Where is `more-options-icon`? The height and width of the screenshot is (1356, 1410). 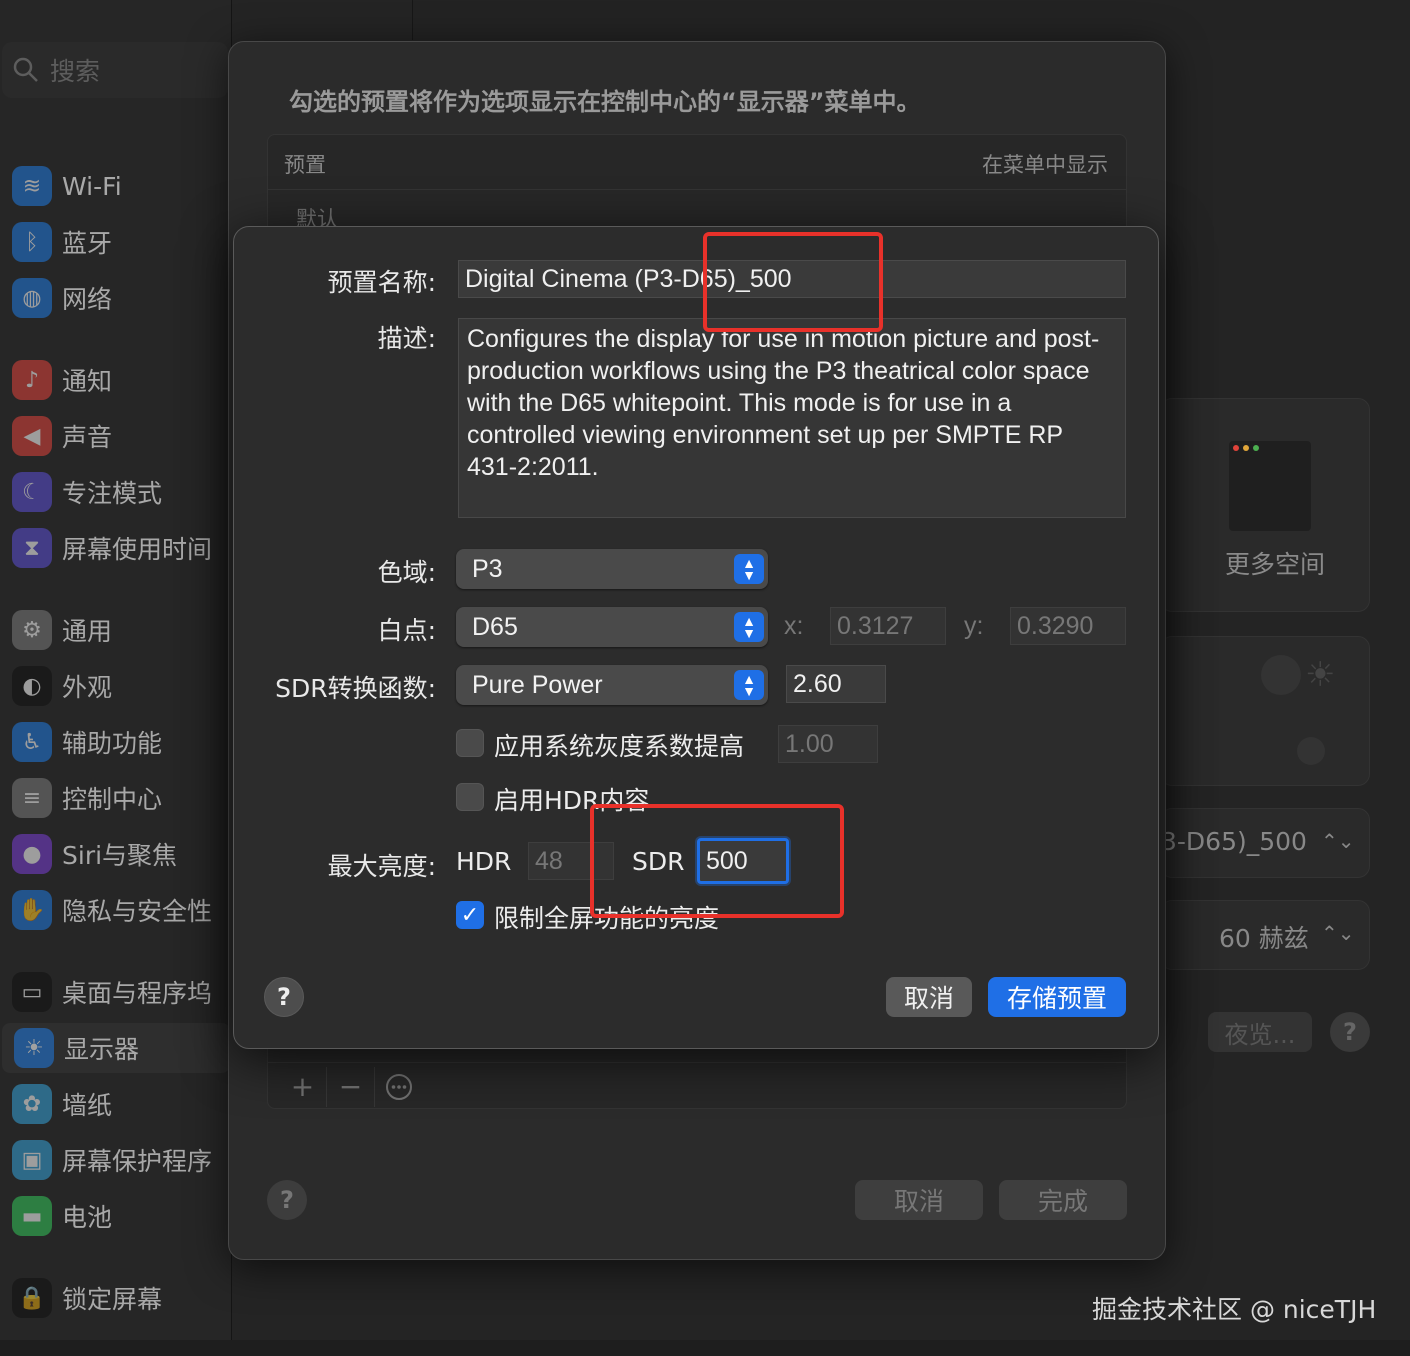
more-options-icon is located at coordinates (399, 1087).